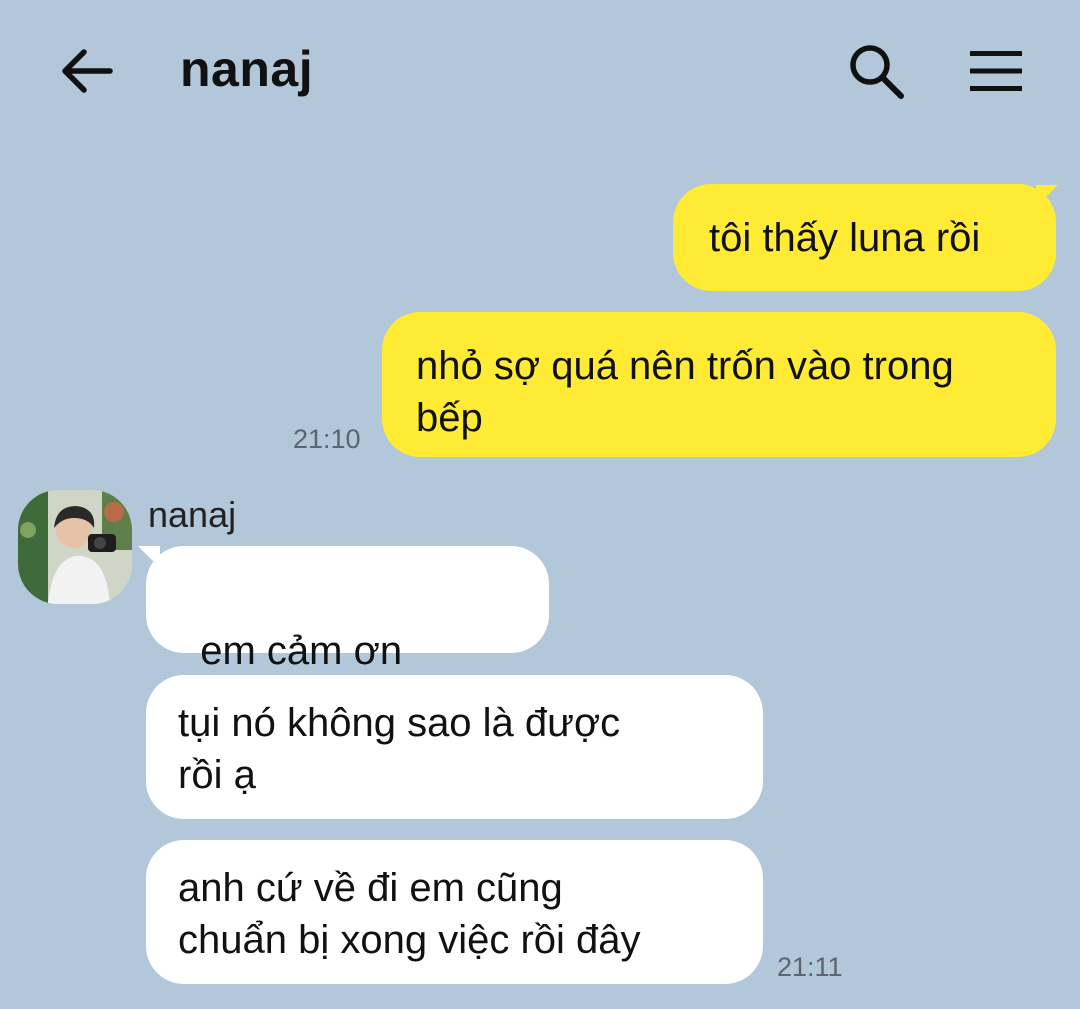  What do you see at coordinates (864, 237) in the screenshot?
I see `outgoing-message-bubble: tôi thấy luna rồi` at bounding box center [864, 237].